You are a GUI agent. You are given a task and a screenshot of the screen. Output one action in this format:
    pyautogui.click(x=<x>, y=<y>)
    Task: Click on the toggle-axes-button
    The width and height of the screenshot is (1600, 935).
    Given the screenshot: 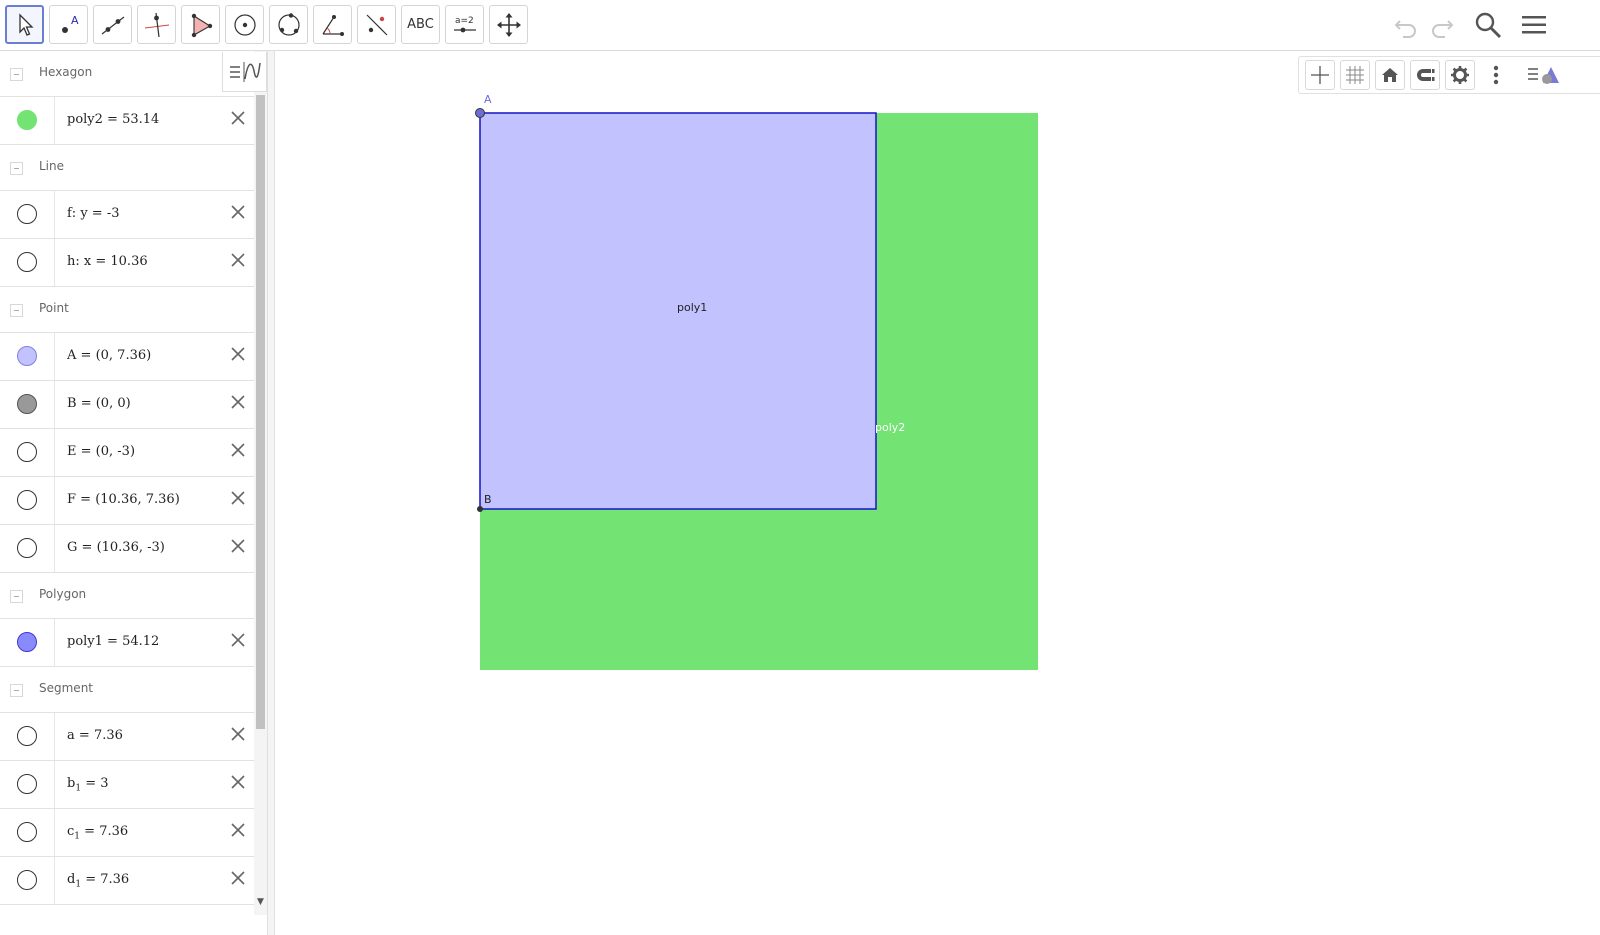 What is the action you would take?
    pyautogui.click(x=1320, y=75)
    